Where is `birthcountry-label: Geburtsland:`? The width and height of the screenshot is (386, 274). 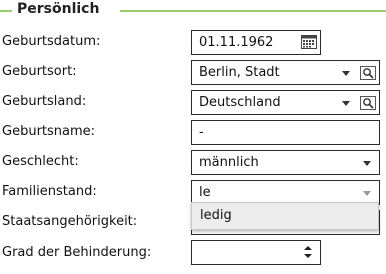
birthcountry-label: Geburtsland: is located at coordinates (44, 101).